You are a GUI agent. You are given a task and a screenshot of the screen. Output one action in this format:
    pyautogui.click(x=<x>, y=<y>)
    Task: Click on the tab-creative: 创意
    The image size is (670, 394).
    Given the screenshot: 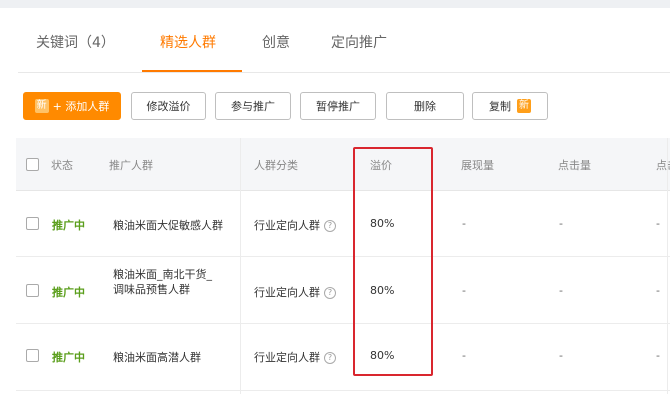 What is the action you would take?
    pyautogui.click(x=276, y=42)
    